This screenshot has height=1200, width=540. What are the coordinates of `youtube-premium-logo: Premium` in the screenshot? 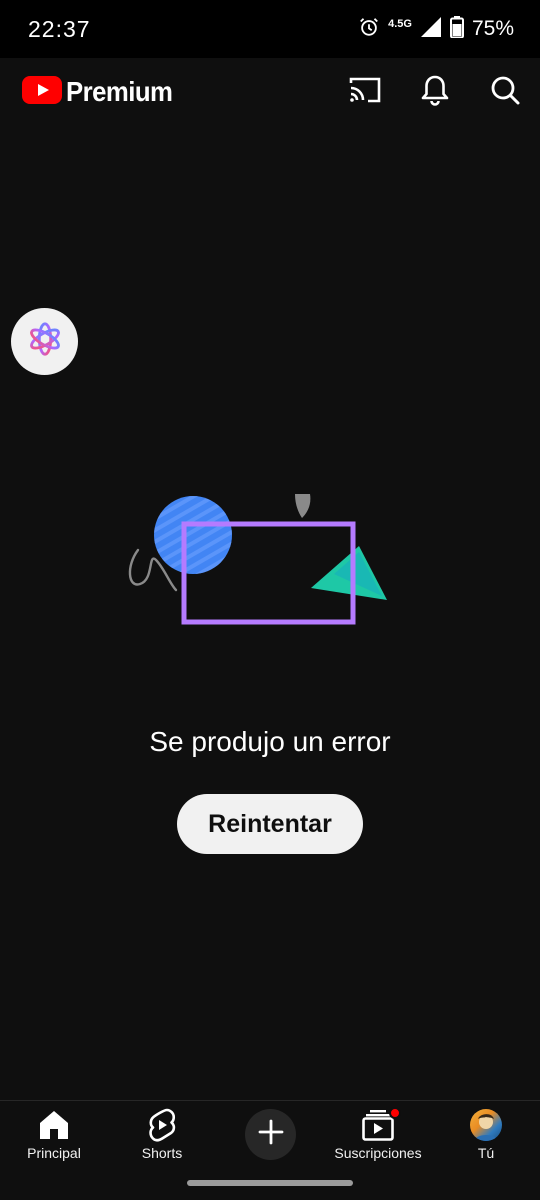 It's located at (102, 92).